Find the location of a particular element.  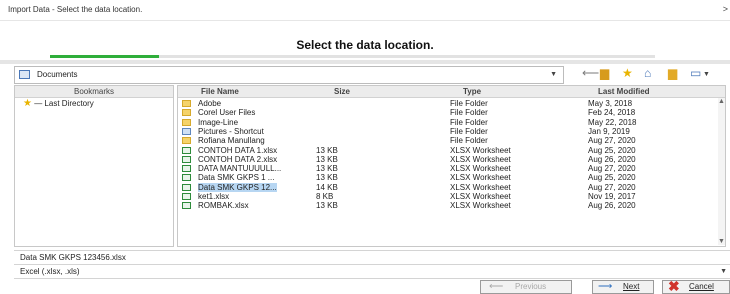

view-options-chevron-icon: ▼ is located at coordinates (706, 75).